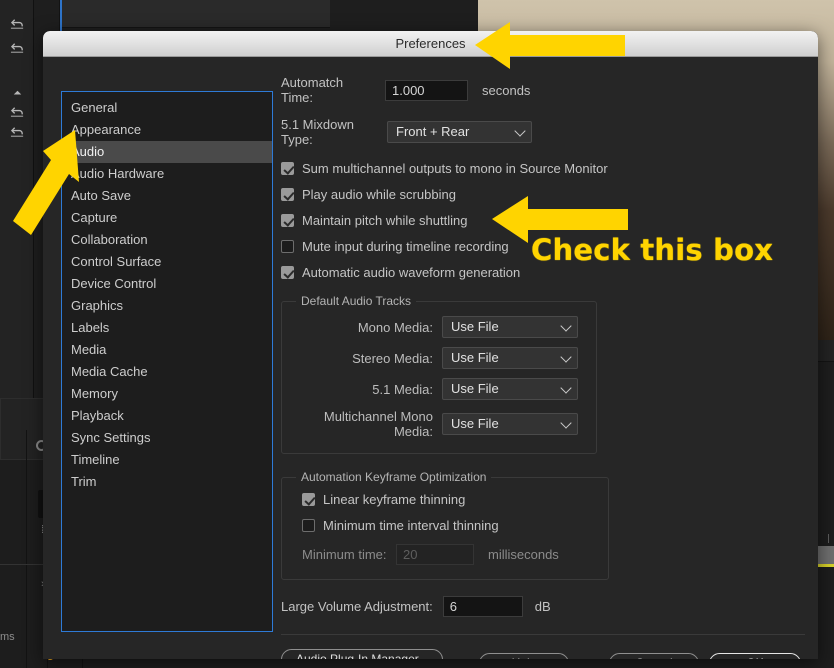  What do you see at coordinates (543, 634) in the screenshot?
I see `pane-divider` at bounding box center [543, 634].